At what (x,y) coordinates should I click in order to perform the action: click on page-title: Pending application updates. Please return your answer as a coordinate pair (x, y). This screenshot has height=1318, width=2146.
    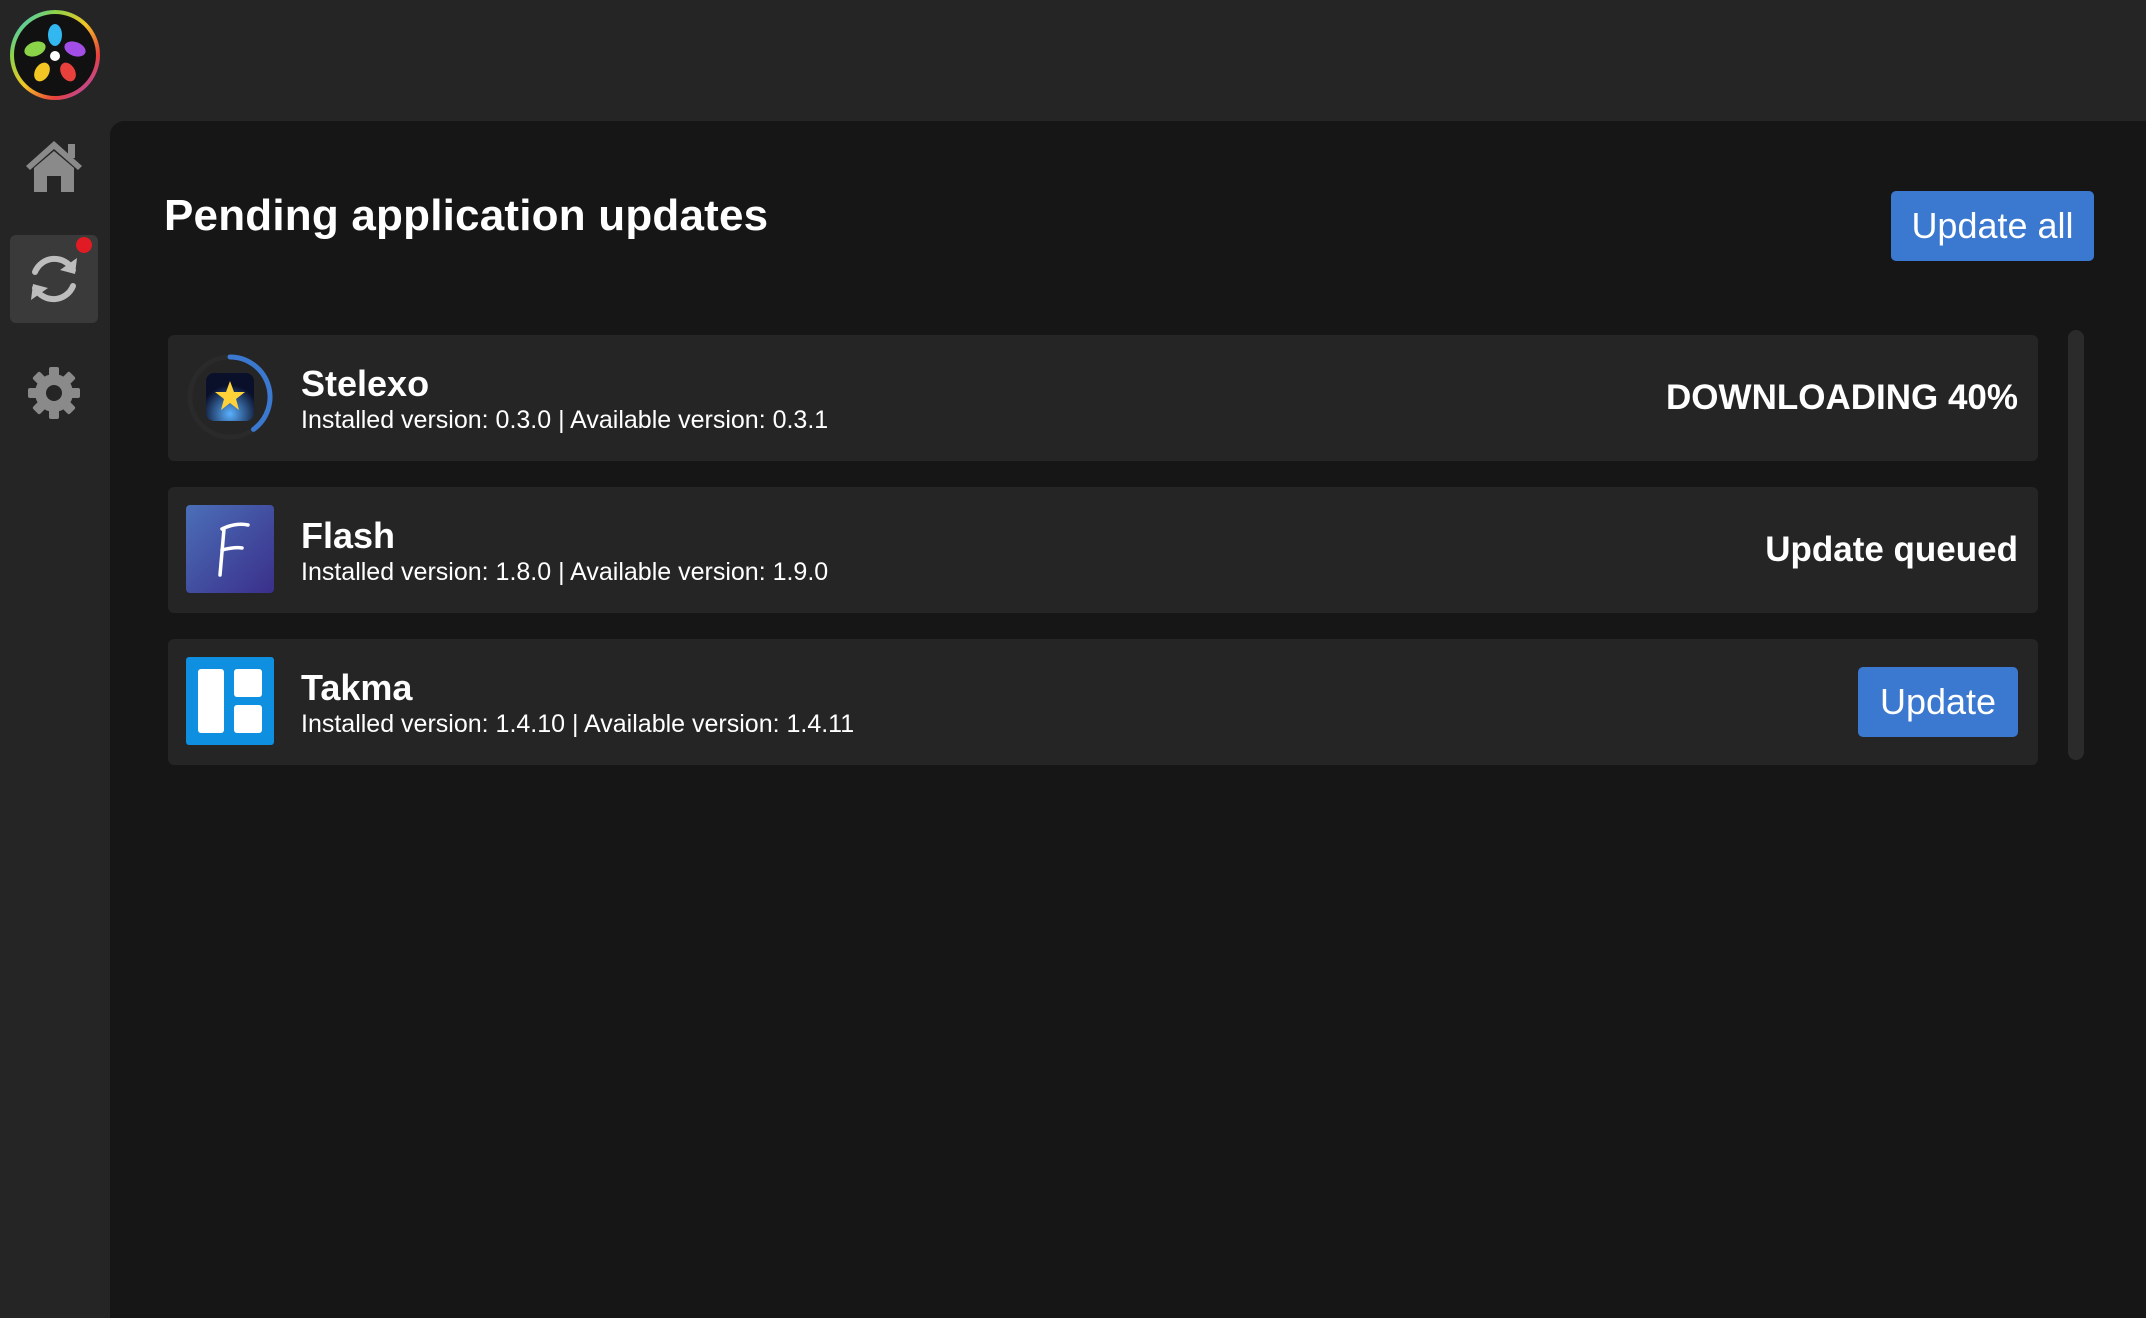
    Looking at the image, I should click on (466, 215).